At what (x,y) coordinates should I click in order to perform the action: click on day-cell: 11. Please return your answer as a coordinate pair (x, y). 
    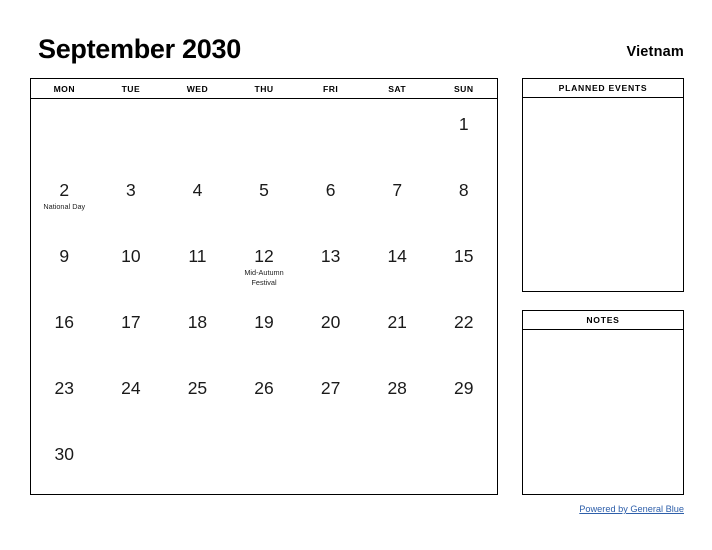
    Looking at the image, I should click on (197, 264).